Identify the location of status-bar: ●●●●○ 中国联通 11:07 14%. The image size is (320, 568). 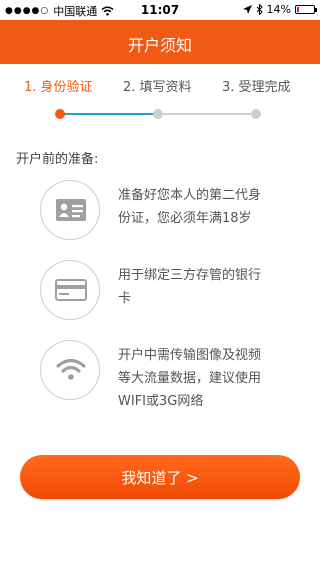
(160, 10).